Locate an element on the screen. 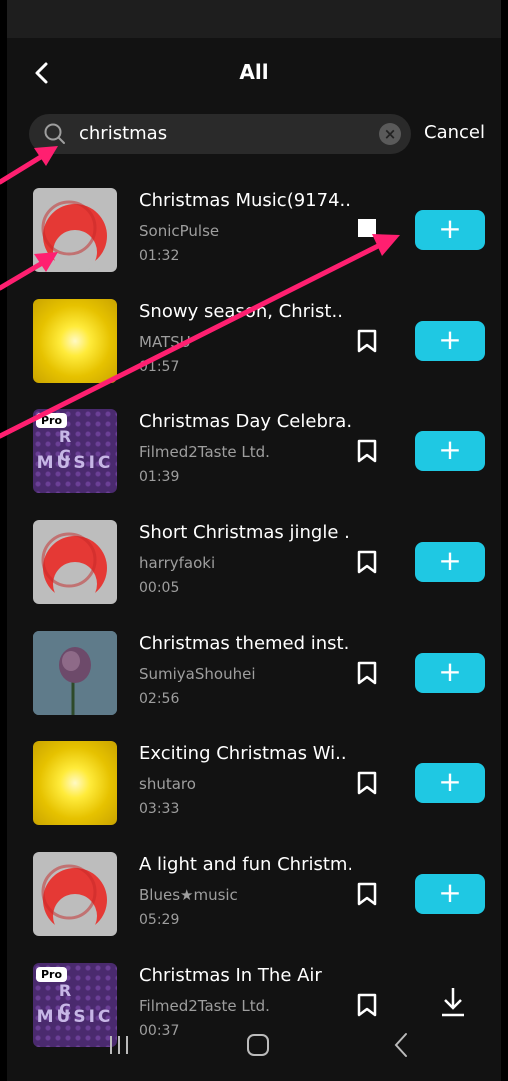 This screenshot has height=1081, width=508. cancel-button: Cancel is located at coordinates (454, 132).